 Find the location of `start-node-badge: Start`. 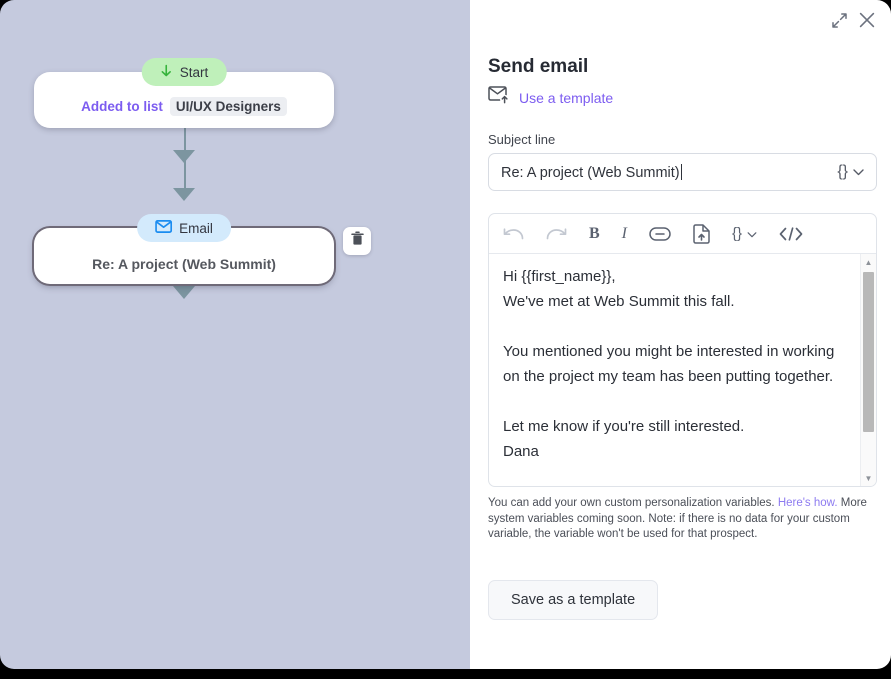

start-node-badge: Start is located at coordinates (184, 72).